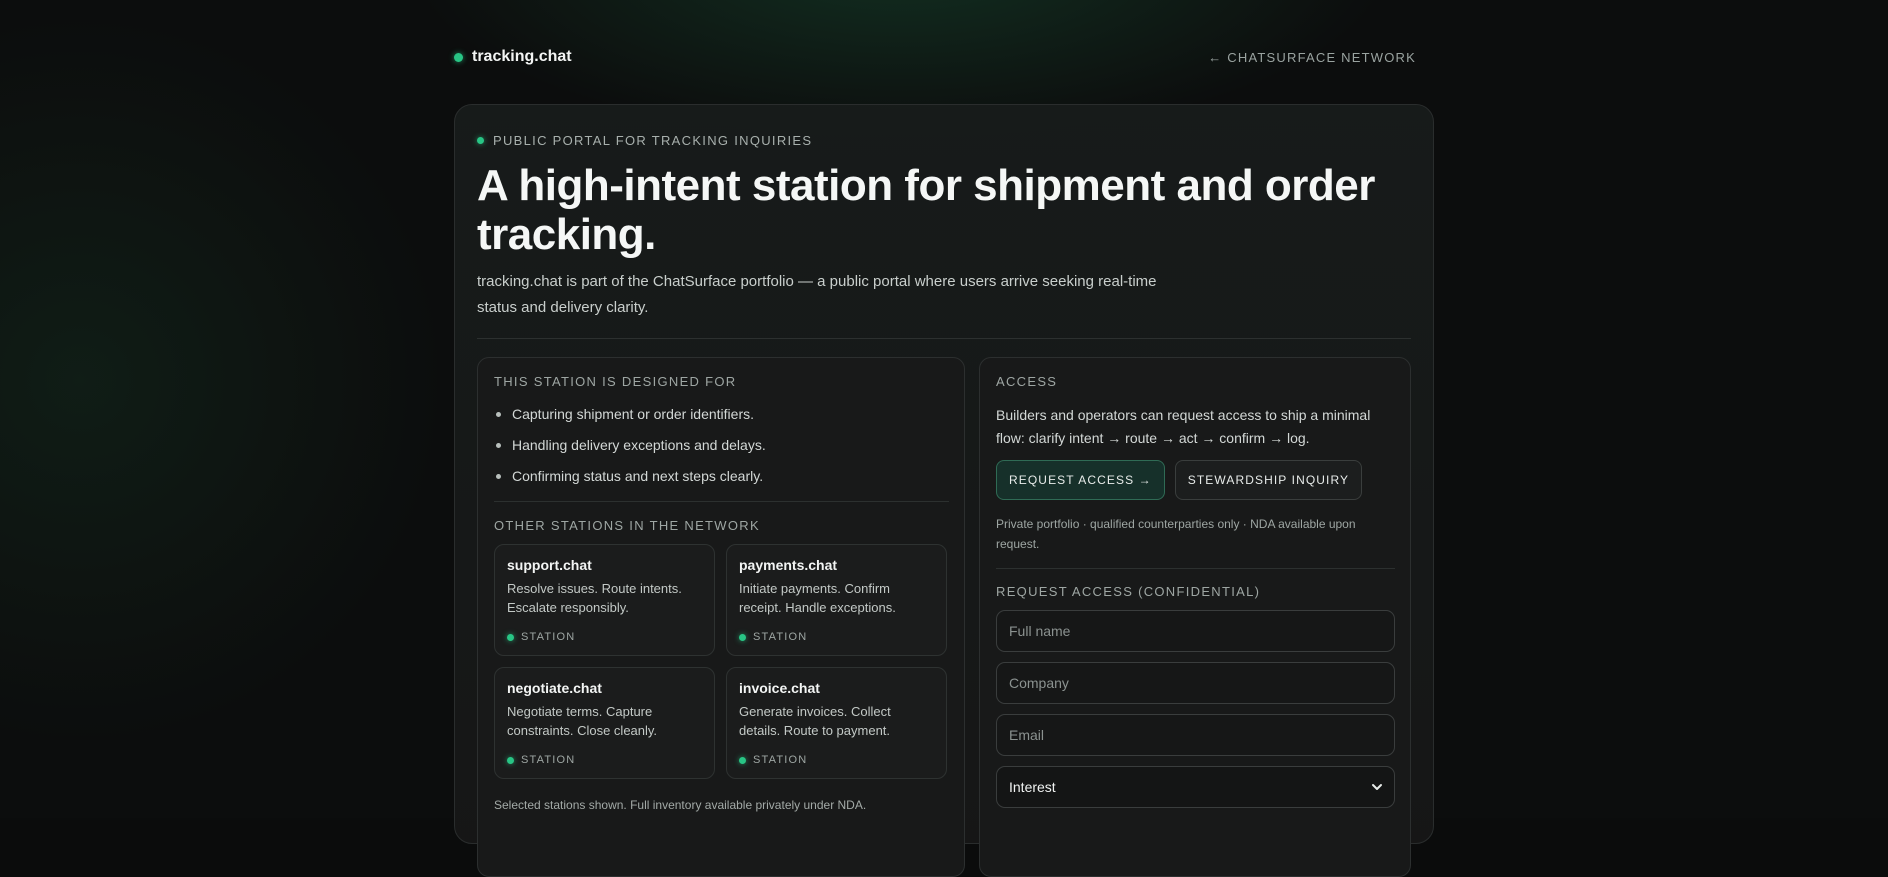  I want to click on access-buttons: REQUEST ACCESS → STEWARDSHIP INQUIRY, so click(1179, 480).